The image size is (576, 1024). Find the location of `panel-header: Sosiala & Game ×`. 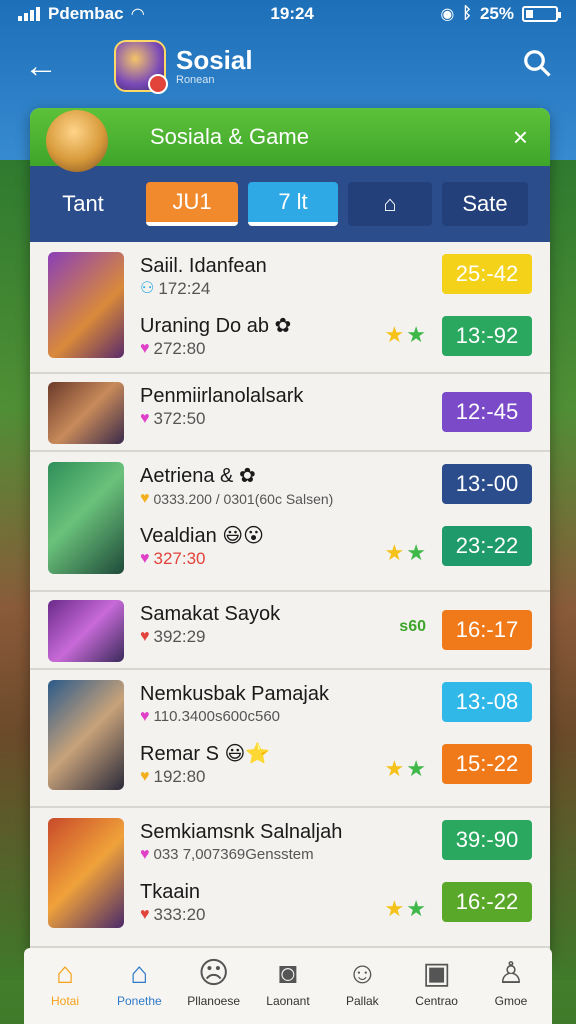

panel-header: Sosiala & Game × is located at coordinates (290, 140).